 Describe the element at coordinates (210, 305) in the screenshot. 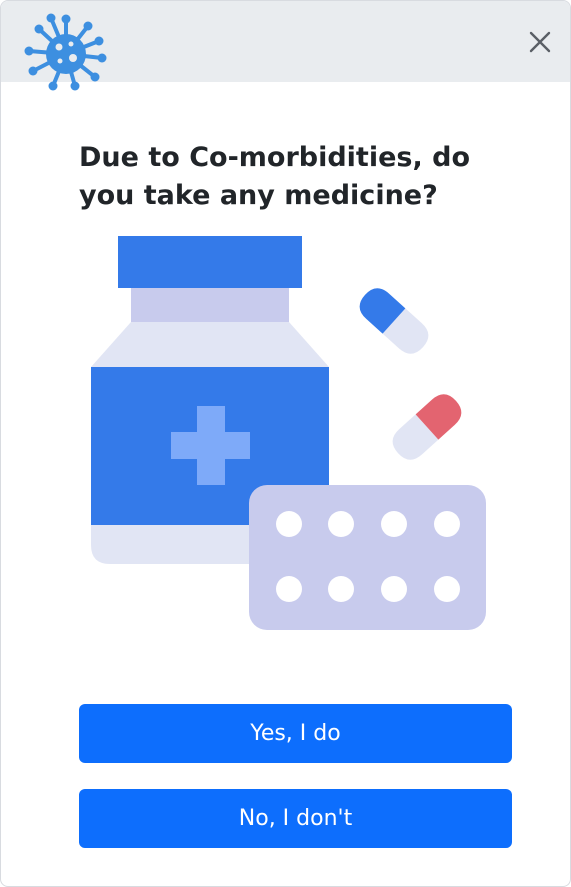

I see `bottle-neck` at that location.